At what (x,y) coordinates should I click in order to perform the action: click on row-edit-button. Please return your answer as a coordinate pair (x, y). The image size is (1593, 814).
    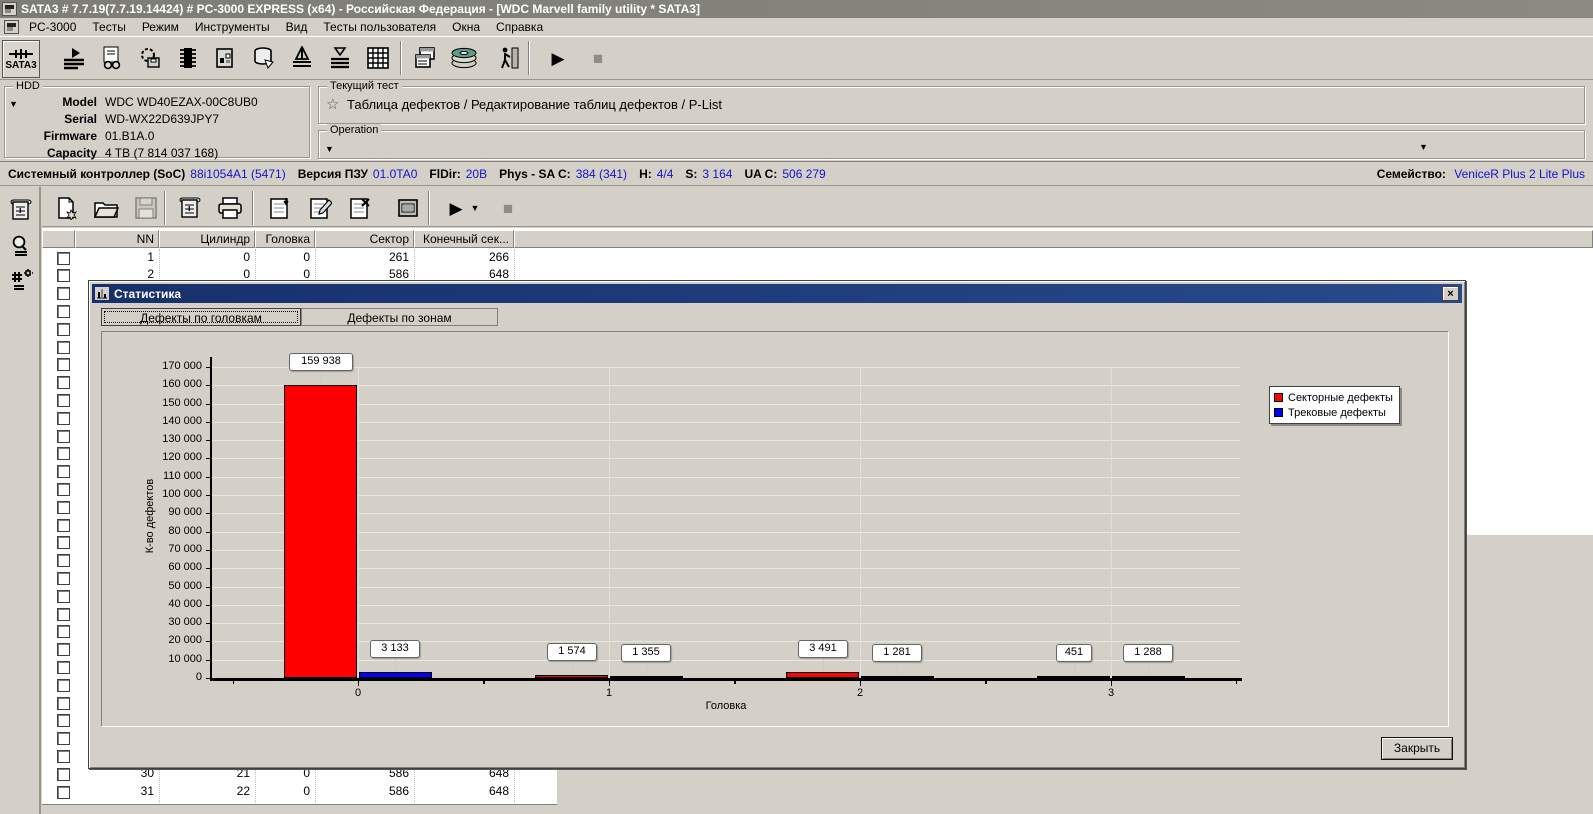
    Looking at the image, I should click on (320, 208).